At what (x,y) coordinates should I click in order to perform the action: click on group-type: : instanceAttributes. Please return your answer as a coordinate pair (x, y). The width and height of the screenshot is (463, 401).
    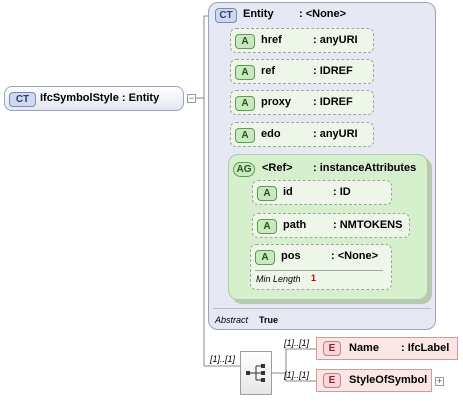
    Looking at the image, I should click on (365, 168).